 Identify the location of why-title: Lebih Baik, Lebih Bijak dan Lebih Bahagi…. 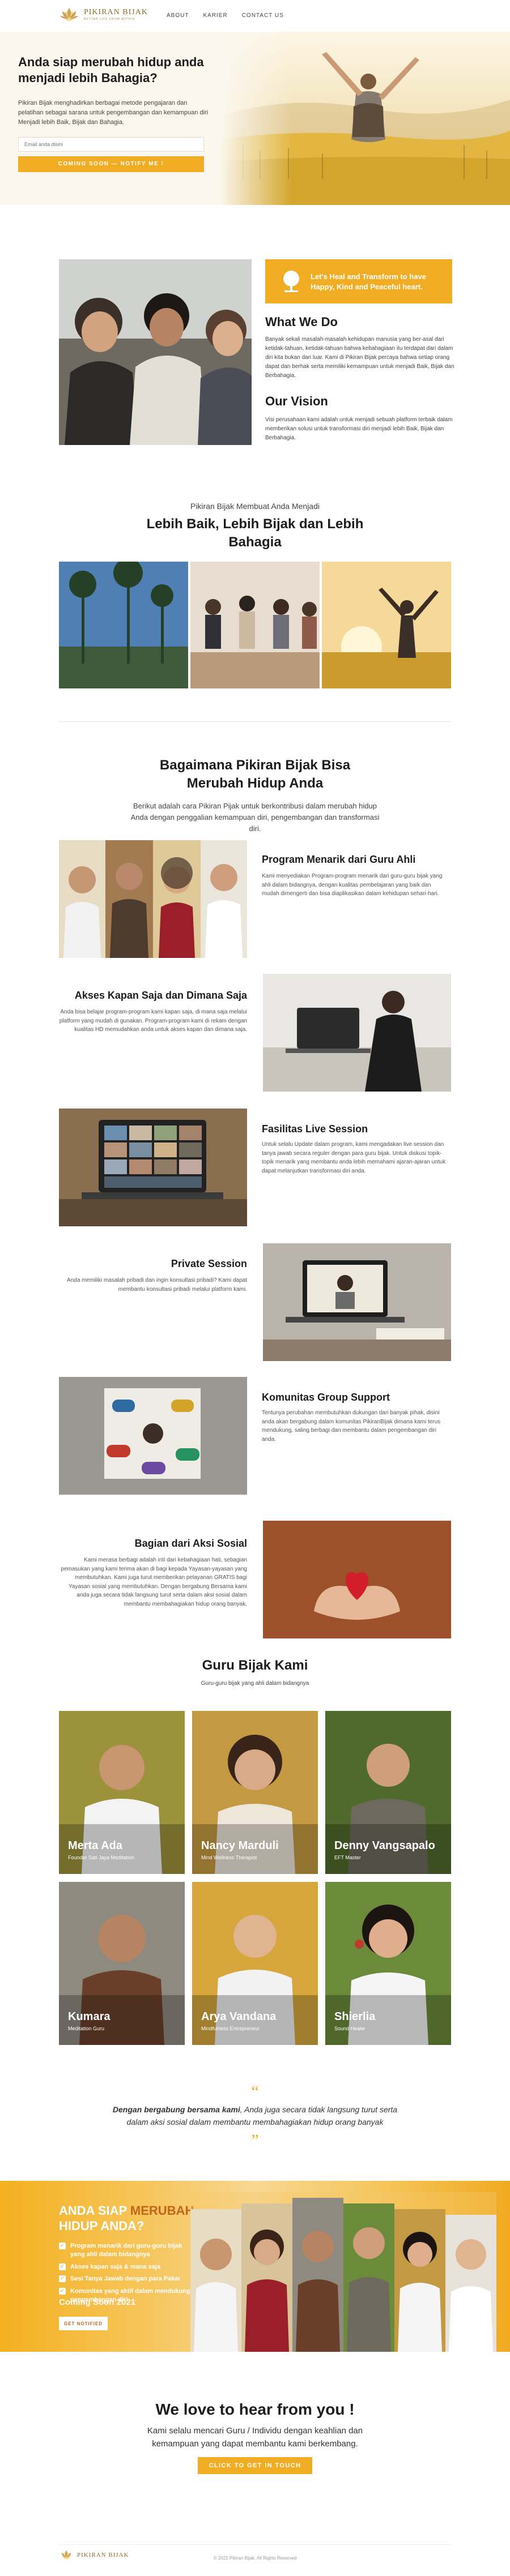
(255, 533).